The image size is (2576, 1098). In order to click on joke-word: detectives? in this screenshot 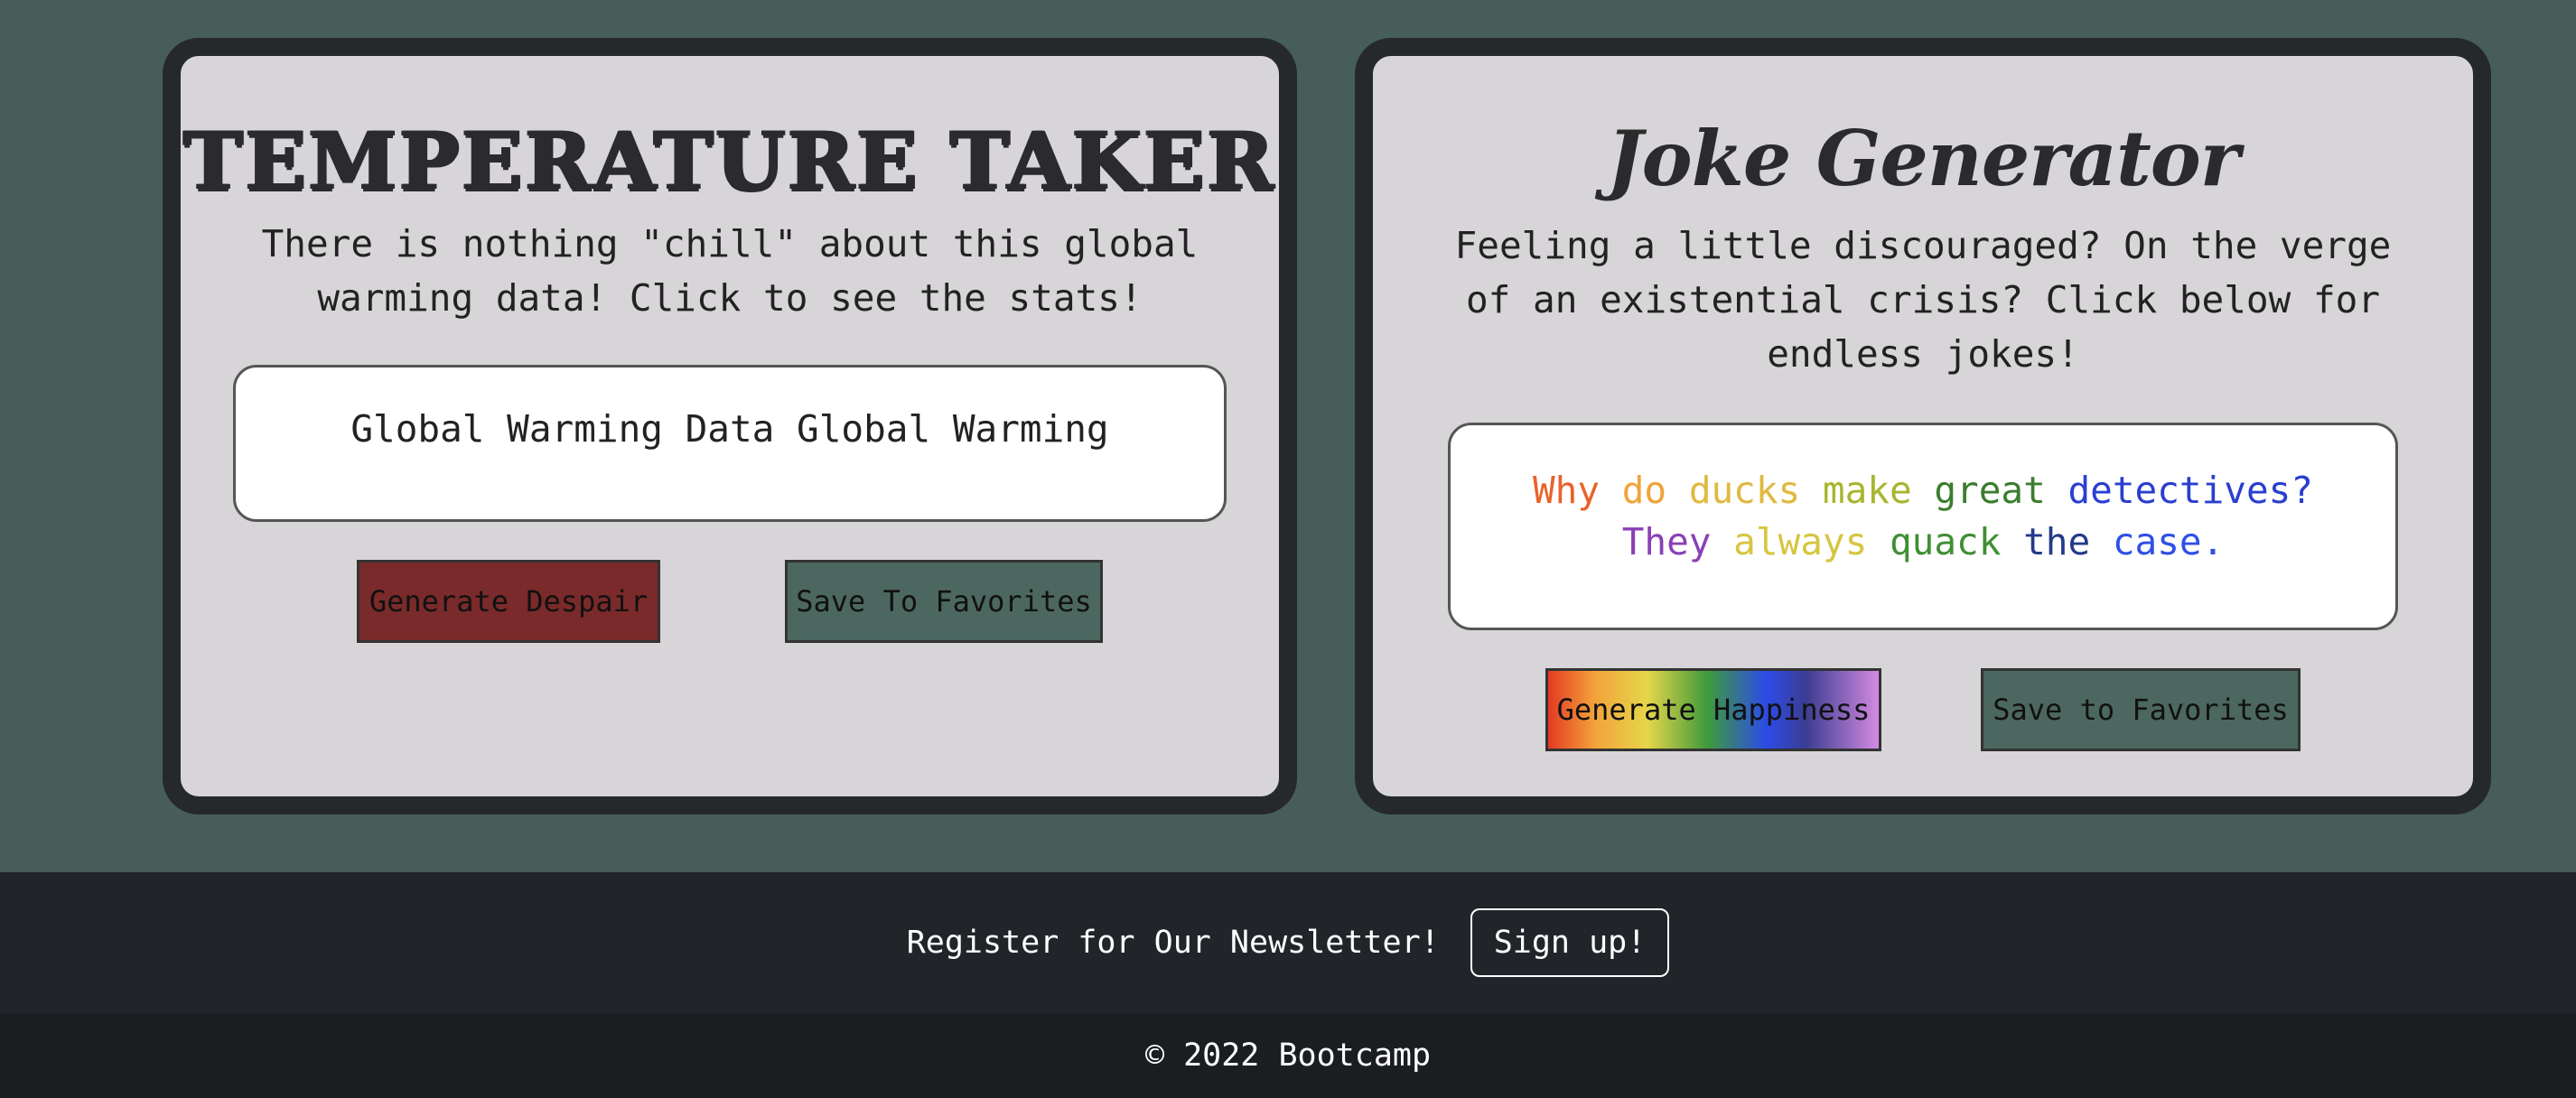, I will do `click(2190, 490)`.